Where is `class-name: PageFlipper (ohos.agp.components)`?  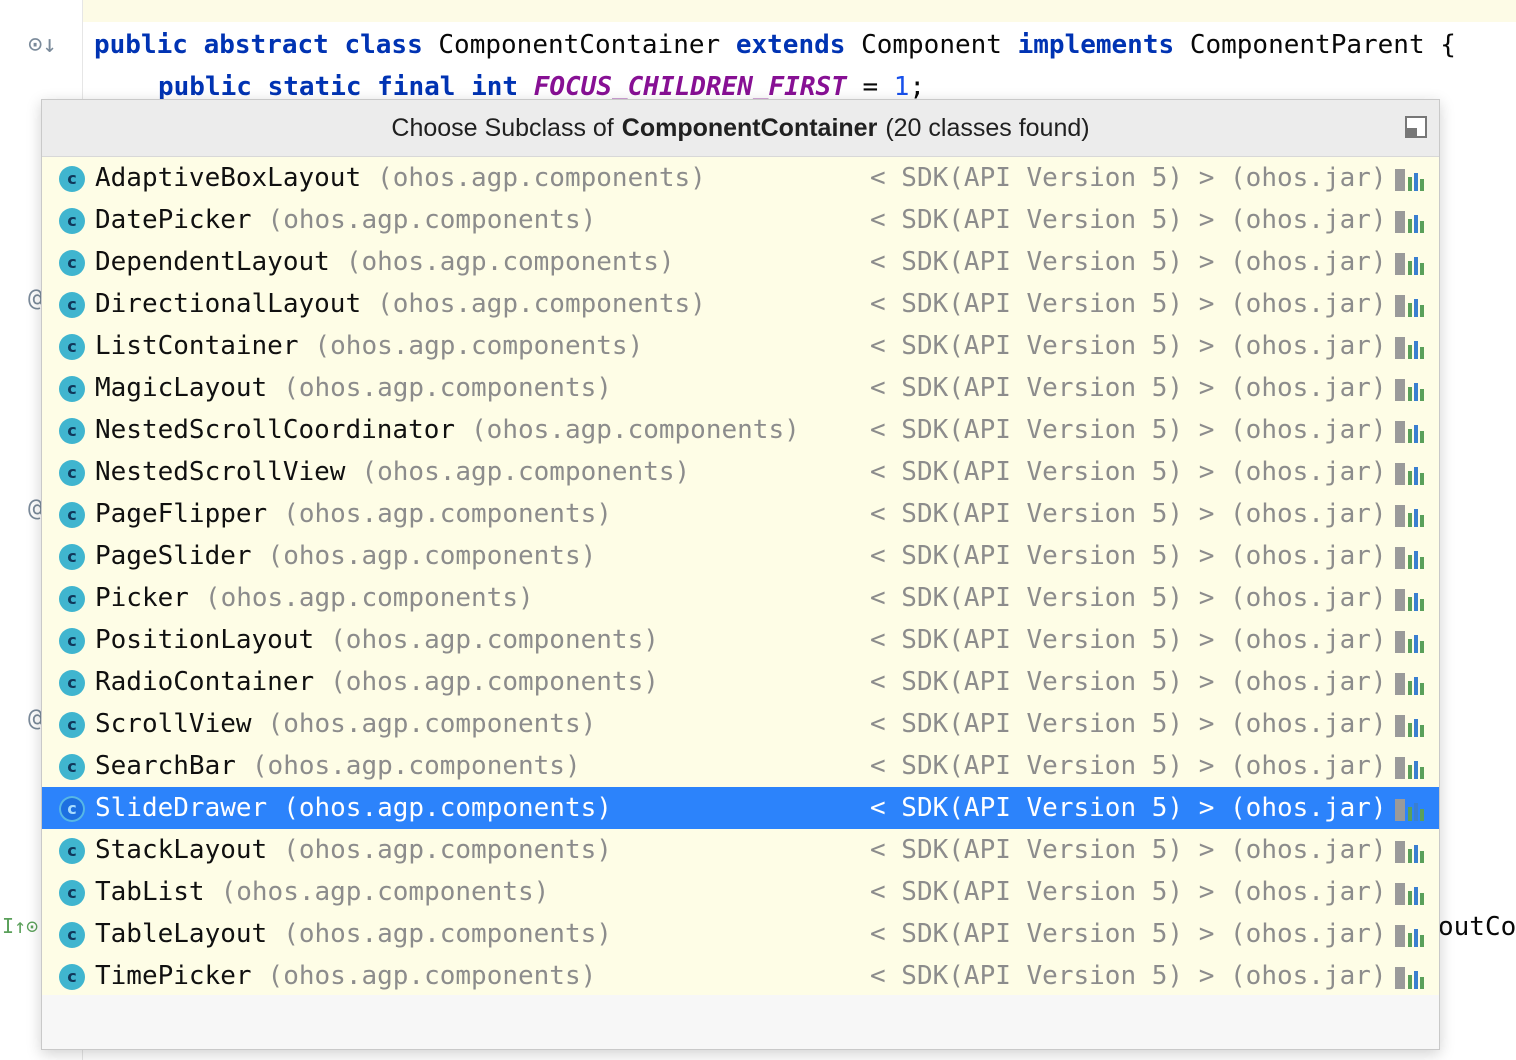
class-name: PageFlipper (ohos.agp.components) is located at coordinates (353, 514).